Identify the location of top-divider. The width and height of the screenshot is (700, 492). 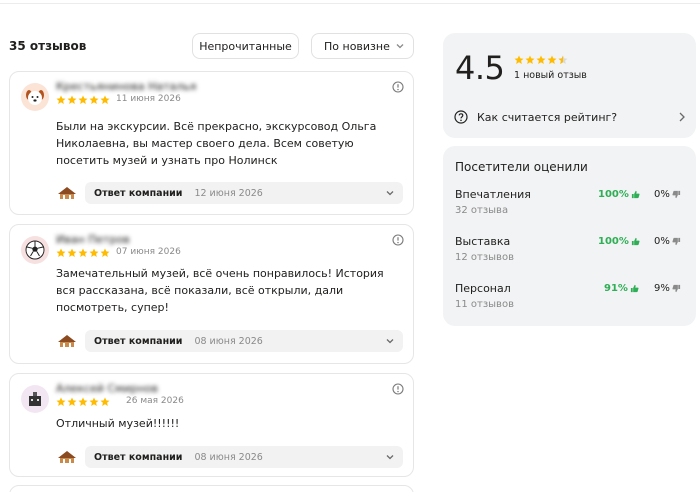
(350, 2).